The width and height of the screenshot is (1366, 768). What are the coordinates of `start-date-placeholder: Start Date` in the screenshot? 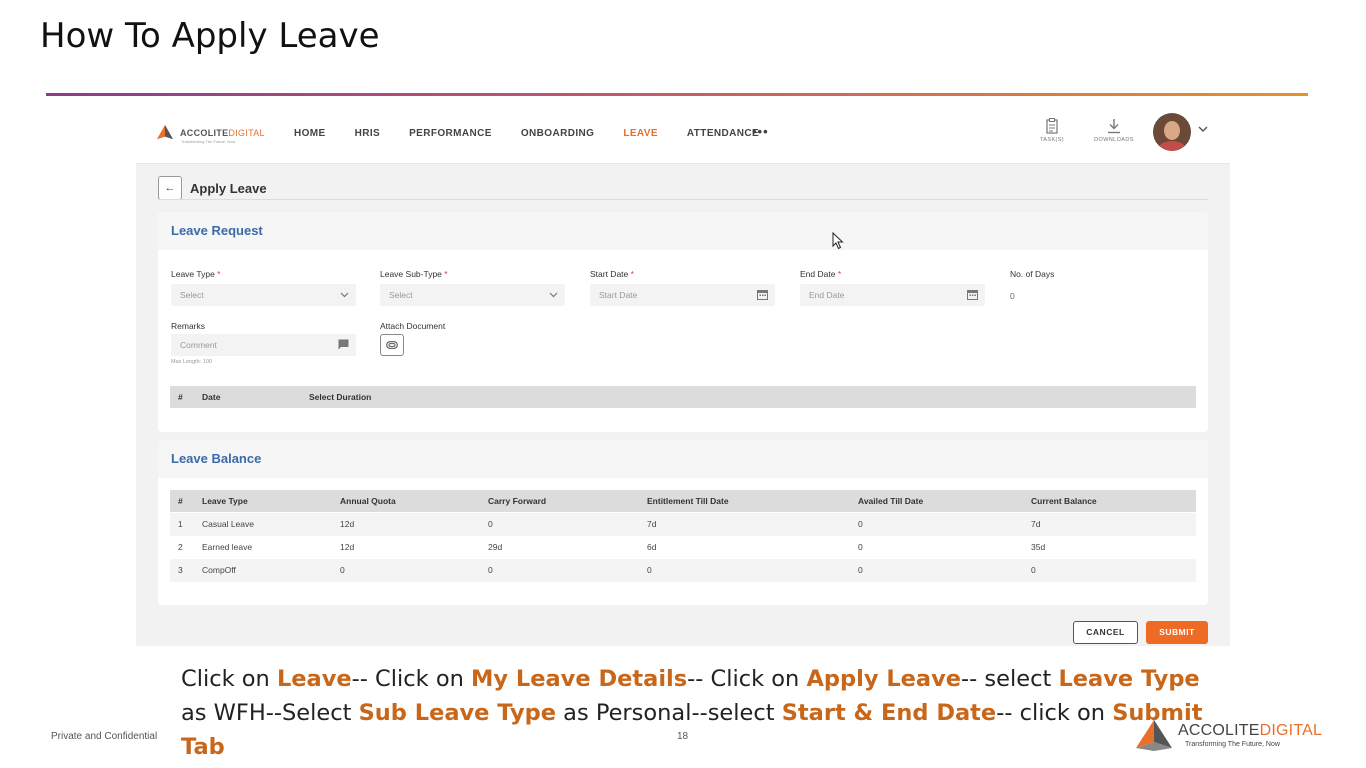 It's located at (618, 295).